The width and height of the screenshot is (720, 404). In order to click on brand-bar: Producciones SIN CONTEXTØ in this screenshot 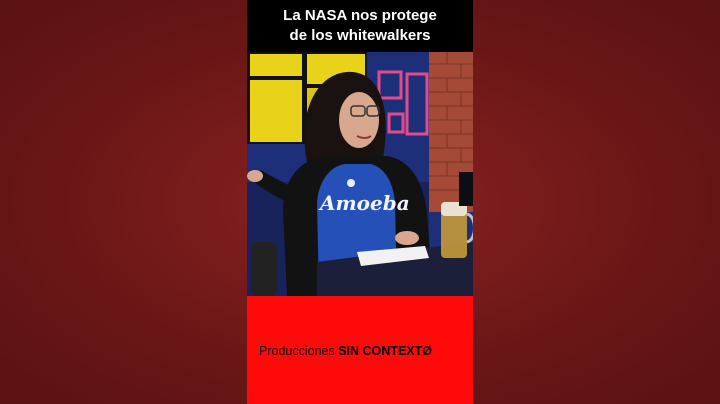, I will do `click(360, 350)`.